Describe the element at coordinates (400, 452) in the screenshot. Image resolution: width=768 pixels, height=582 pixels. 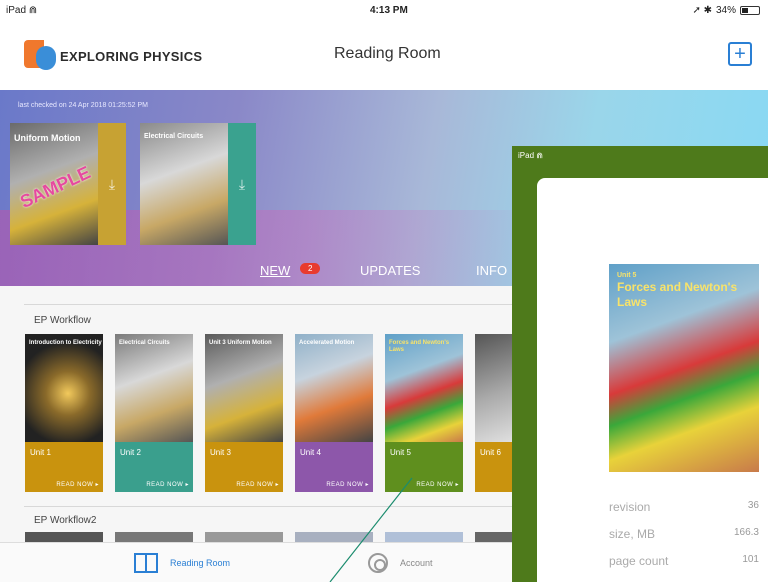
I see `unit-label: Unit 5` at that location.